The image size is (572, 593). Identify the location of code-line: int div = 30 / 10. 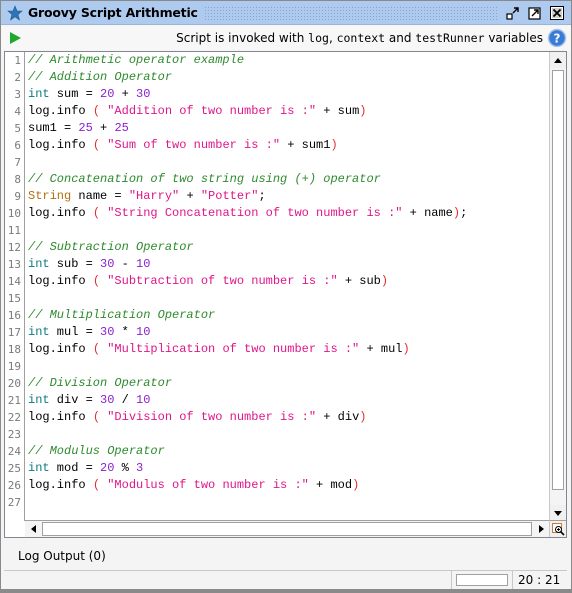
(288, 400).